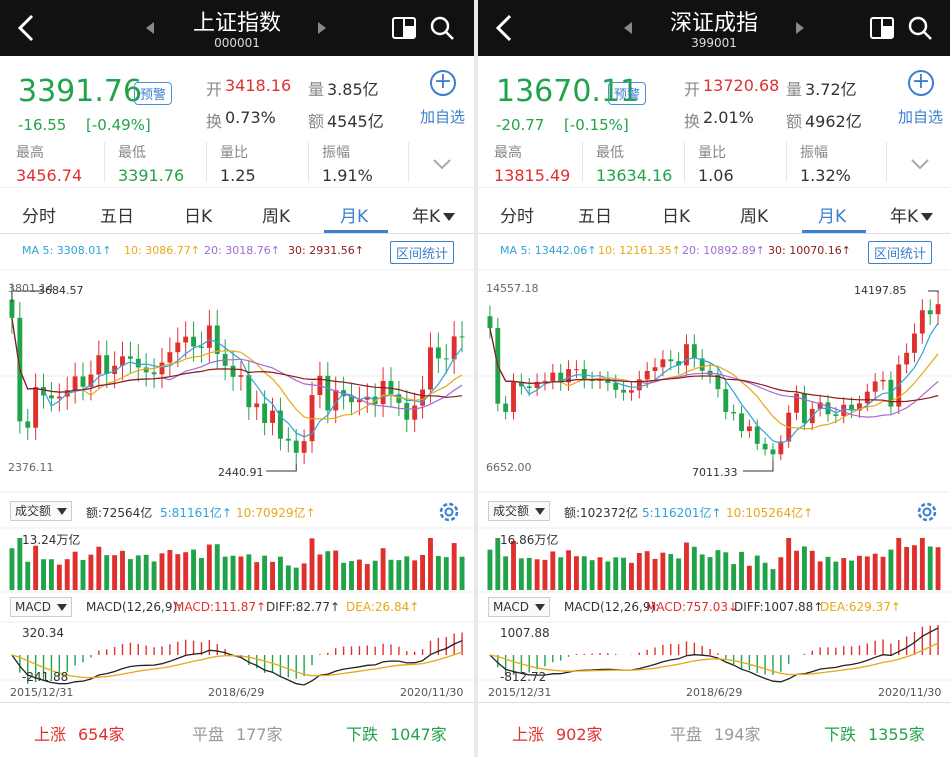 Image resolution: width=950 pixels, height=757 pixels. I want to click on date-start: 2015/12/31, so click(520, 692).